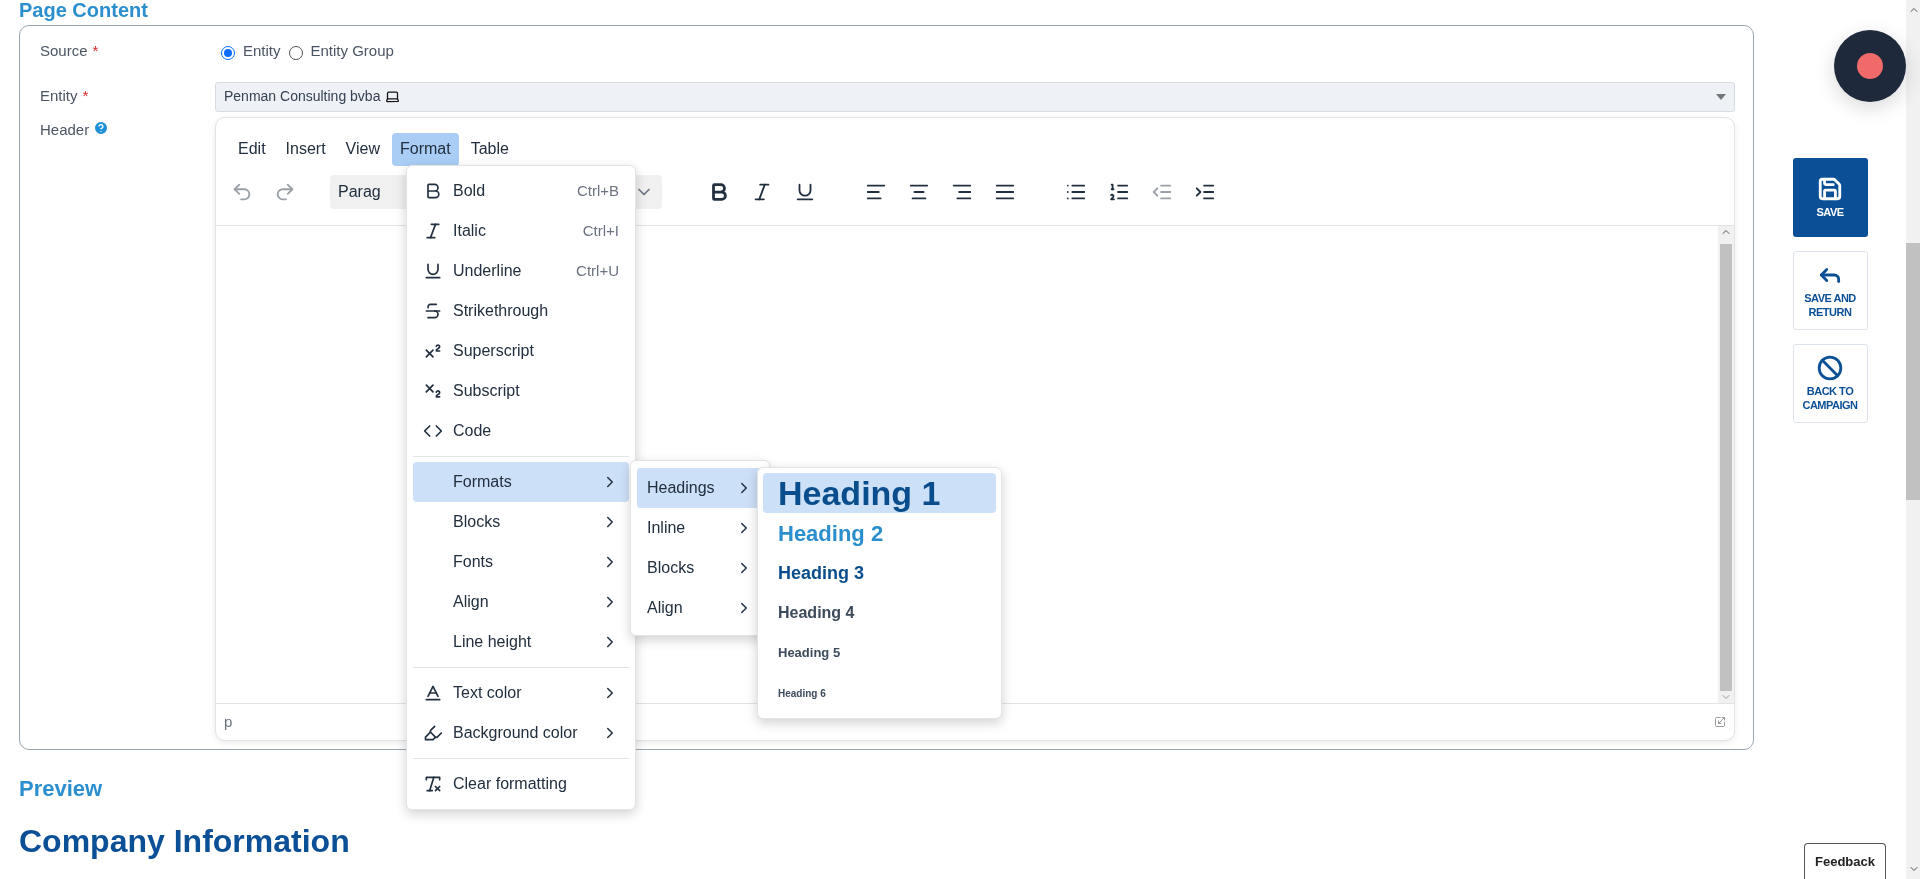  Describe the element at coordinates (433, 231) in the screenshot. I see `italic-icon` at that location.